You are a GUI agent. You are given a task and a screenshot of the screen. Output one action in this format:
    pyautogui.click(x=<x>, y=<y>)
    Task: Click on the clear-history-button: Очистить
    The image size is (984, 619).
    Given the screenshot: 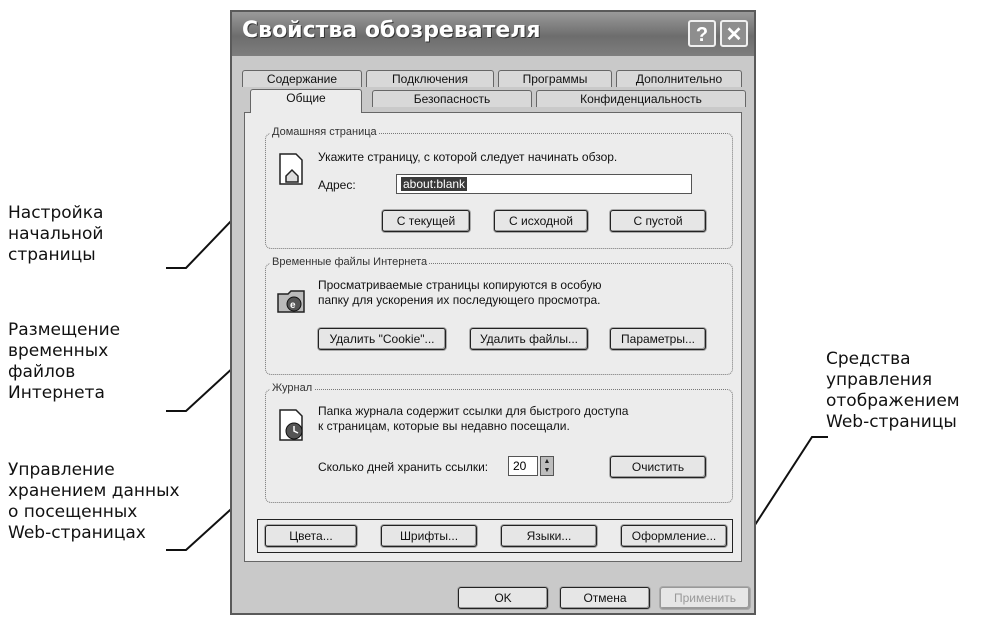 What is the action you would take?
    pyautogui.click(x=658, y=467)
    